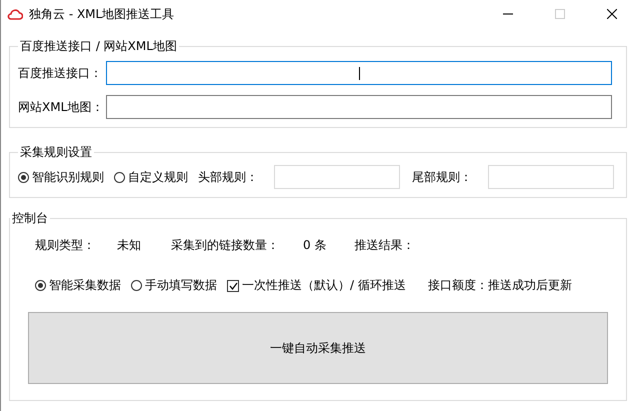 This screenshot has width=635, height=411. What do you see at coordinates (442, 177) in the screenshot?
I see `field-label: 尾部规则：` at bounding box center [442, 177].